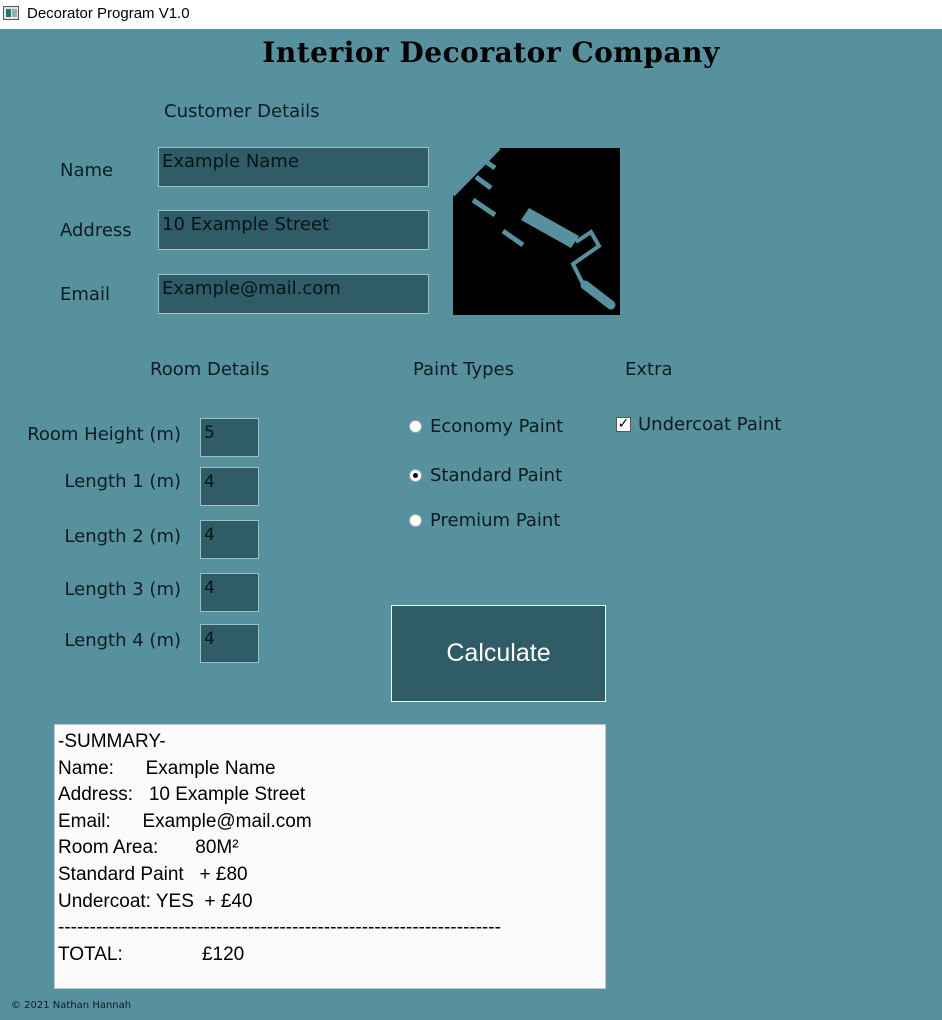  Describe the element at coordinates (229, 437) in the screenshot. I see `room-height-field: 5` at that location.